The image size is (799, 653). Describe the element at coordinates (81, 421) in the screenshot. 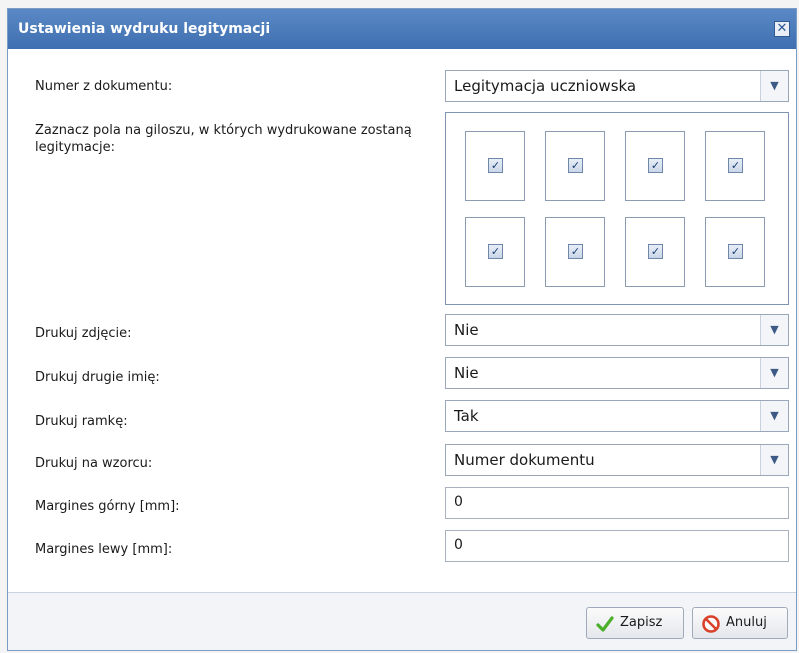

I see `drukuj-ramke-label: Drukuj ramkę:` at that location.